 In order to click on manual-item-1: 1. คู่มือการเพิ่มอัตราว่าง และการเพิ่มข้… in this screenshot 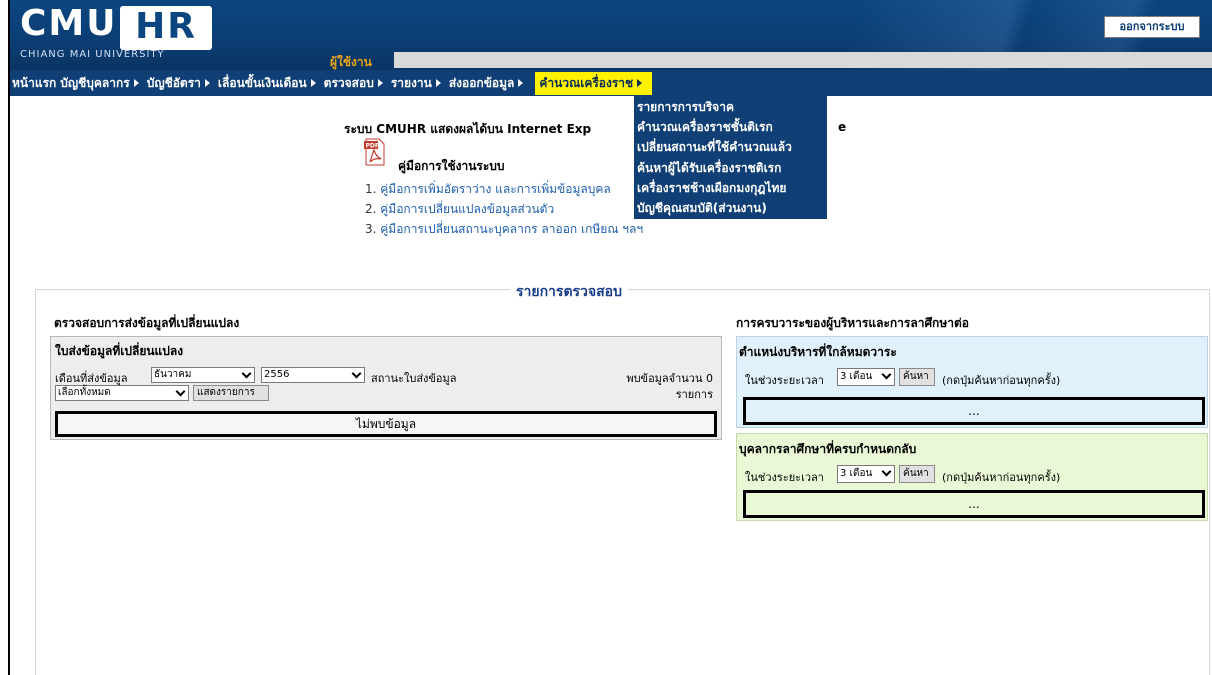, I will do `click(488, 189)`.